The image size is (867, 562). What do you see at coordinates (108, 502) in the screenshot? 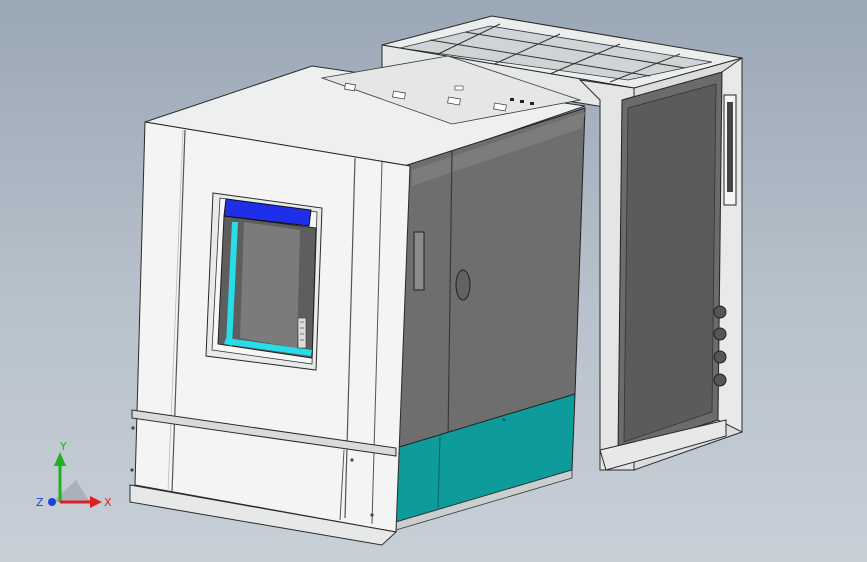
I see `x-axis-label: X` at bounding box center [108, 502].